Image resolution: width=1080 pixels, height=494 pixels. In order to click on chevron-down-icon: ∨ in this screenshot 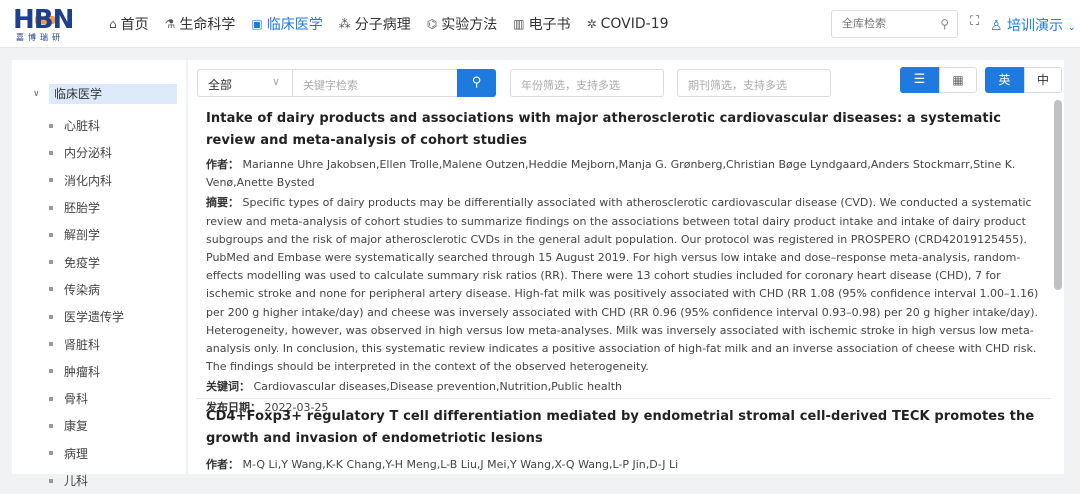, I will do `click(275, 81)`.